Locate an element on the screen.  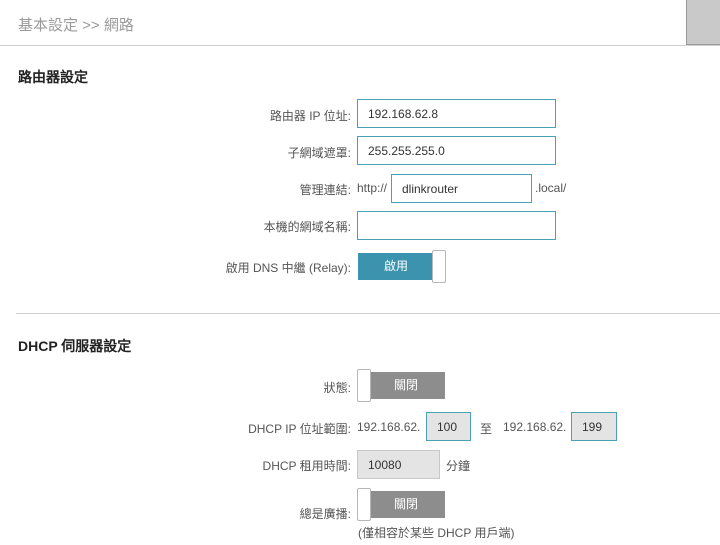
always-broadcast-toggle: 關閉 is located at coordinates (402, 504).